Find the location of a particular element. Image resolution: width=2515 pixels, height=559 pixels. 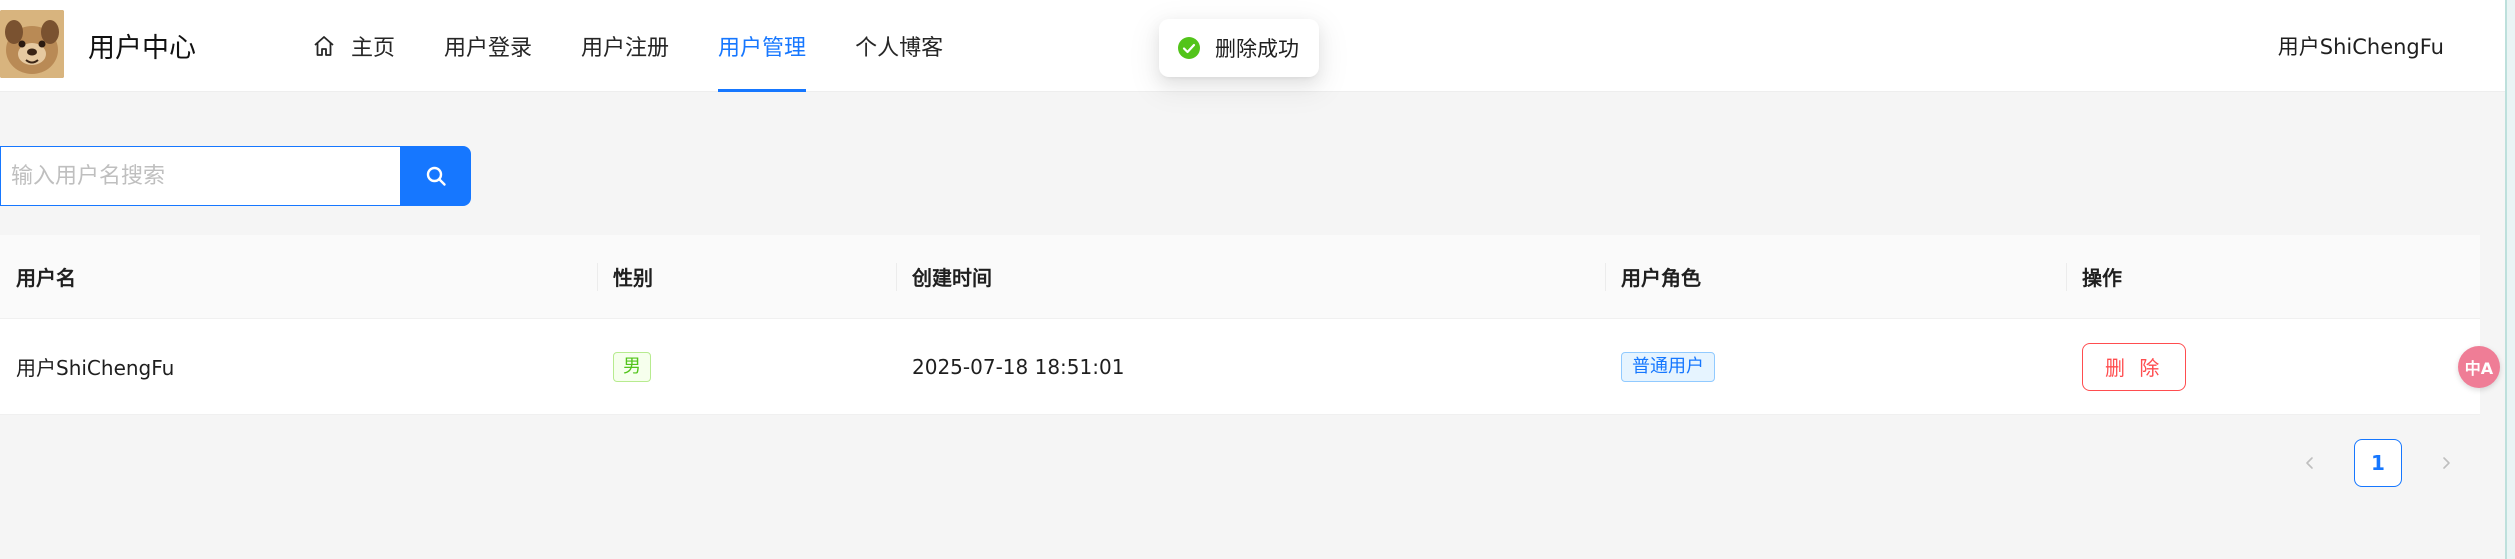

chevron-left-icon is located at coordinates (2310, 463).